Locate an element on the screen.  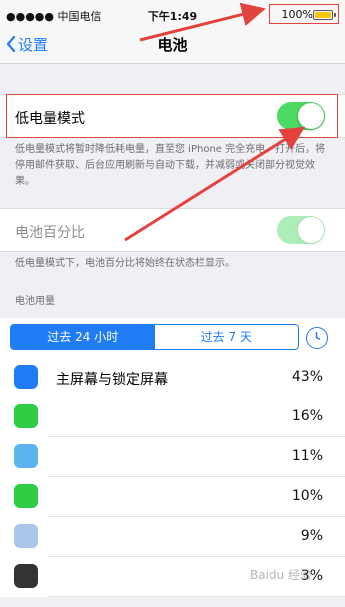
usage-period-segmented-control: 过去 24 小时 过去 7 天 is located at coordinates (154, 337).